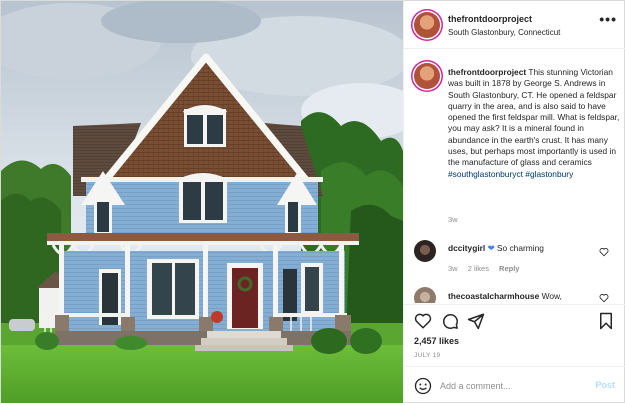  I want to click on caption-timestamp: 3w, so click(453, 219).